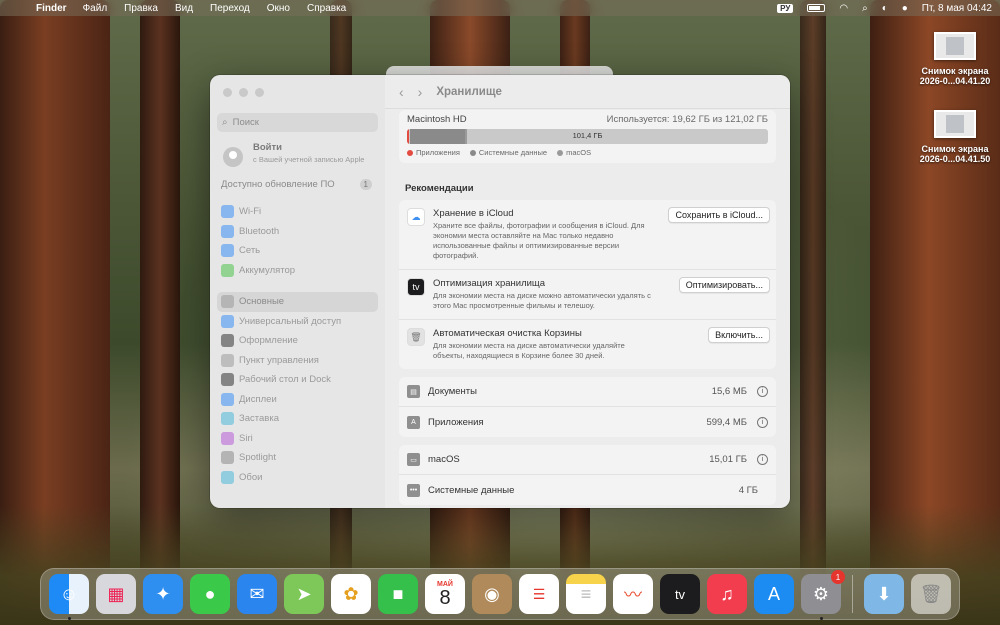 The image size is (1000, 625). I want to click on recommendations-heading: Рекомендации, so click(439, 188).